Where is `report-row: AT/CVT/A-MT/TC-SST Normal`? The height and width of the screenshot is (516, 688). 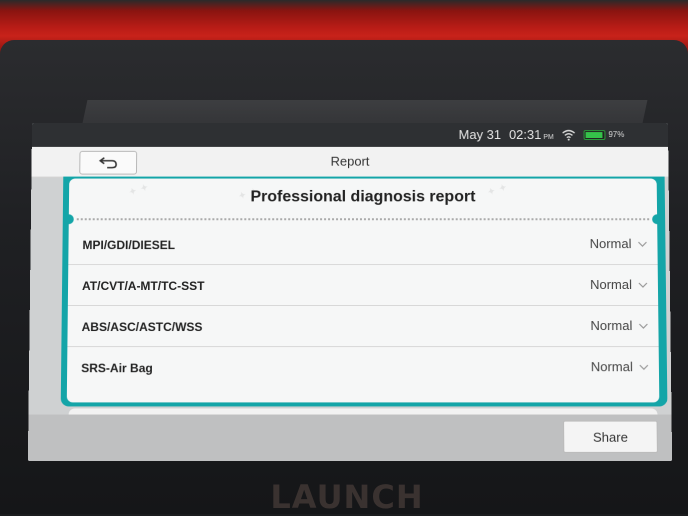 report-row: AT/CVT/A-MT/TC-SST Normal is located at coordinates (363, 285).